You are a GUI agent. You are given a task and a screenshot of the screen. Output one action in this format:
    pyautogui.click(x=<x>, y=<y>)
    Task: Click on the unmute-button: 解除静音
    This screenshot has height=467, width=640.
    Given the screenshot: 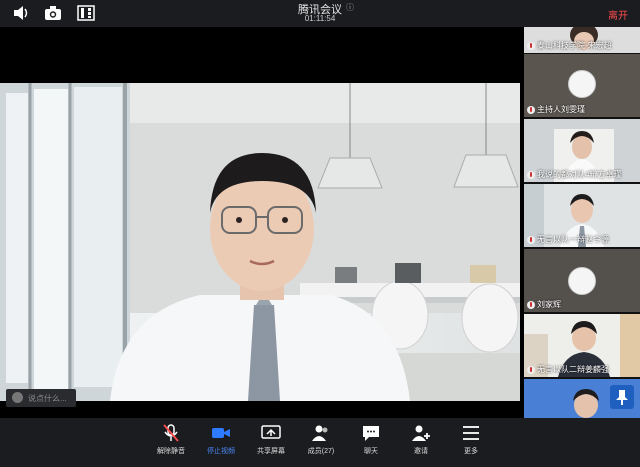 What is the action you would take?
    pyautogui.click(x=171, y=440)
    